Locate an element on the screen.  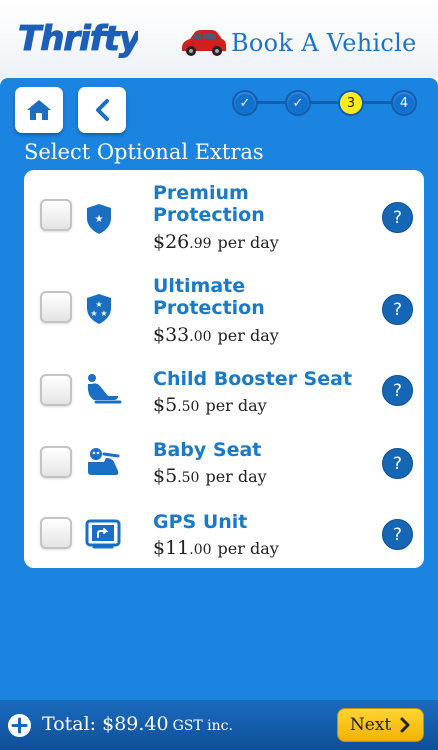
extra-price: $11.00 per day is located at coordinates (216, 548).